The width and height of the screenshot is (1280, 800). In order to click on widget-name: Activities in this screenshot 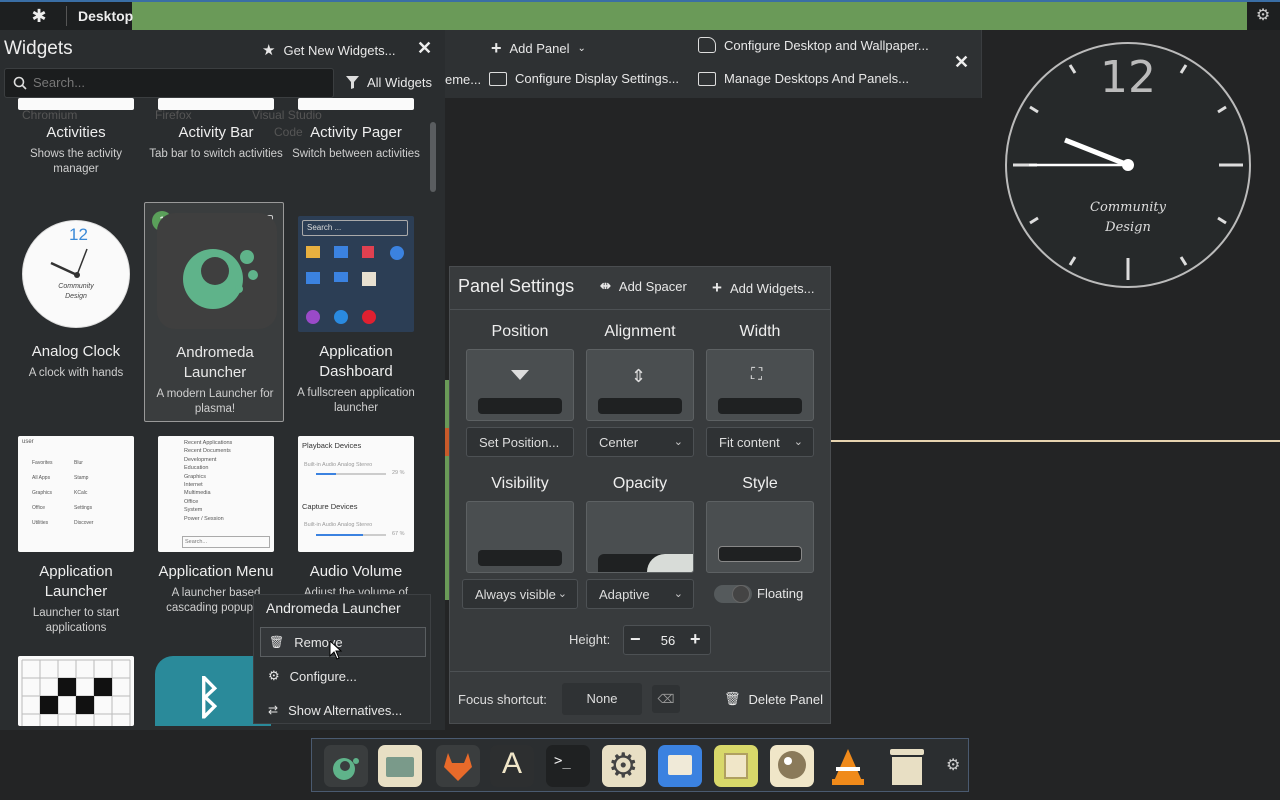, I will do `click(76, 132)`.